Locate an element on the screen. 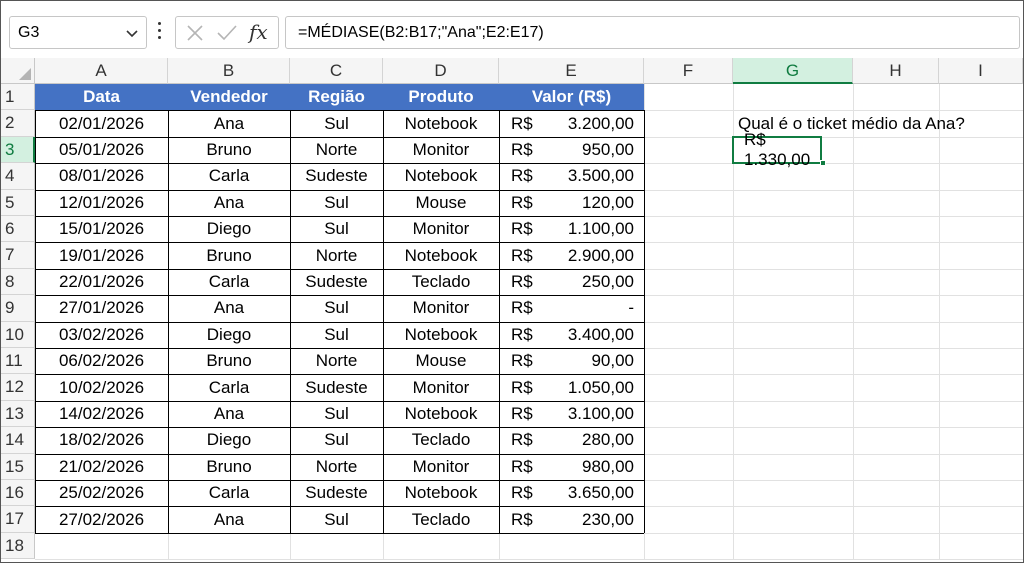 This screenshot has height=563, width=1024. table-cell: 12/01/2026 is located at coordinates (101, 203).